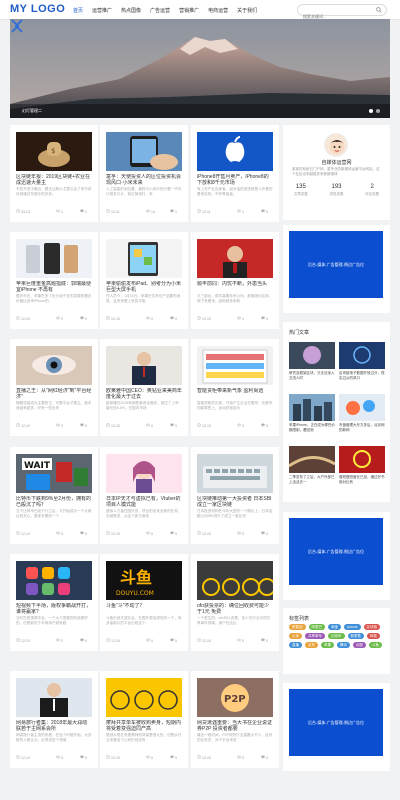 The width and height of the screenshot is (400, 800). Describe the element at coordinates (336, 162) in the screenshot. I see `profile-name: 自媒体运营网` at that location.